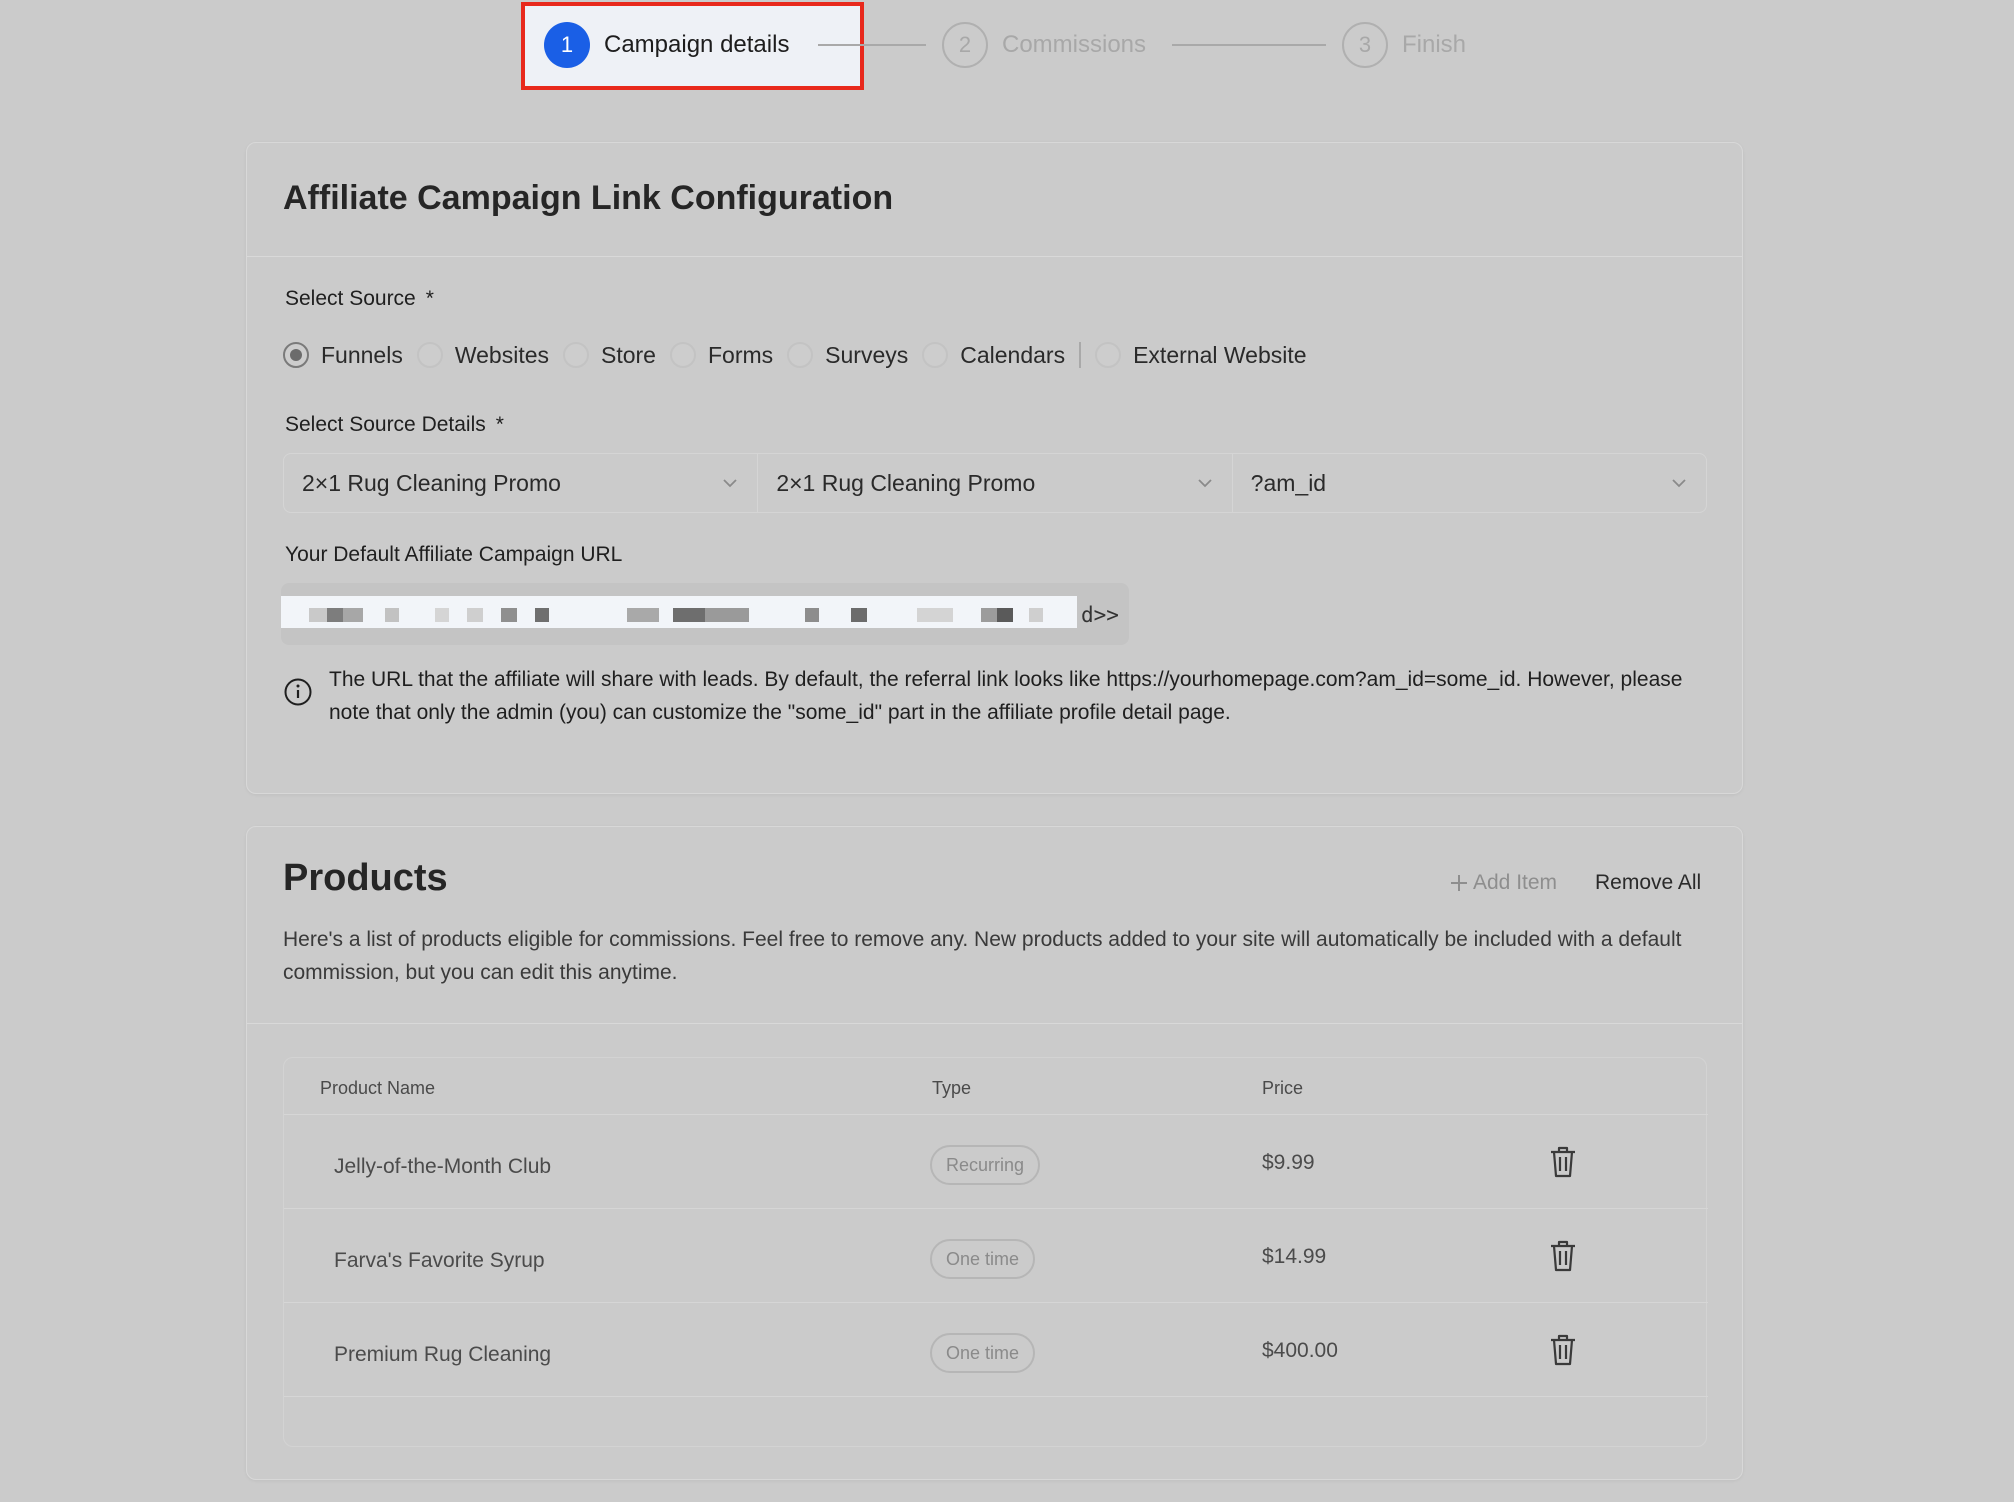 Image resolution: width=2014 pixels, height=1502 pixels. Describe the element at coordinates (679, 612) in the screenshot. I see `redacted-url` at that location.